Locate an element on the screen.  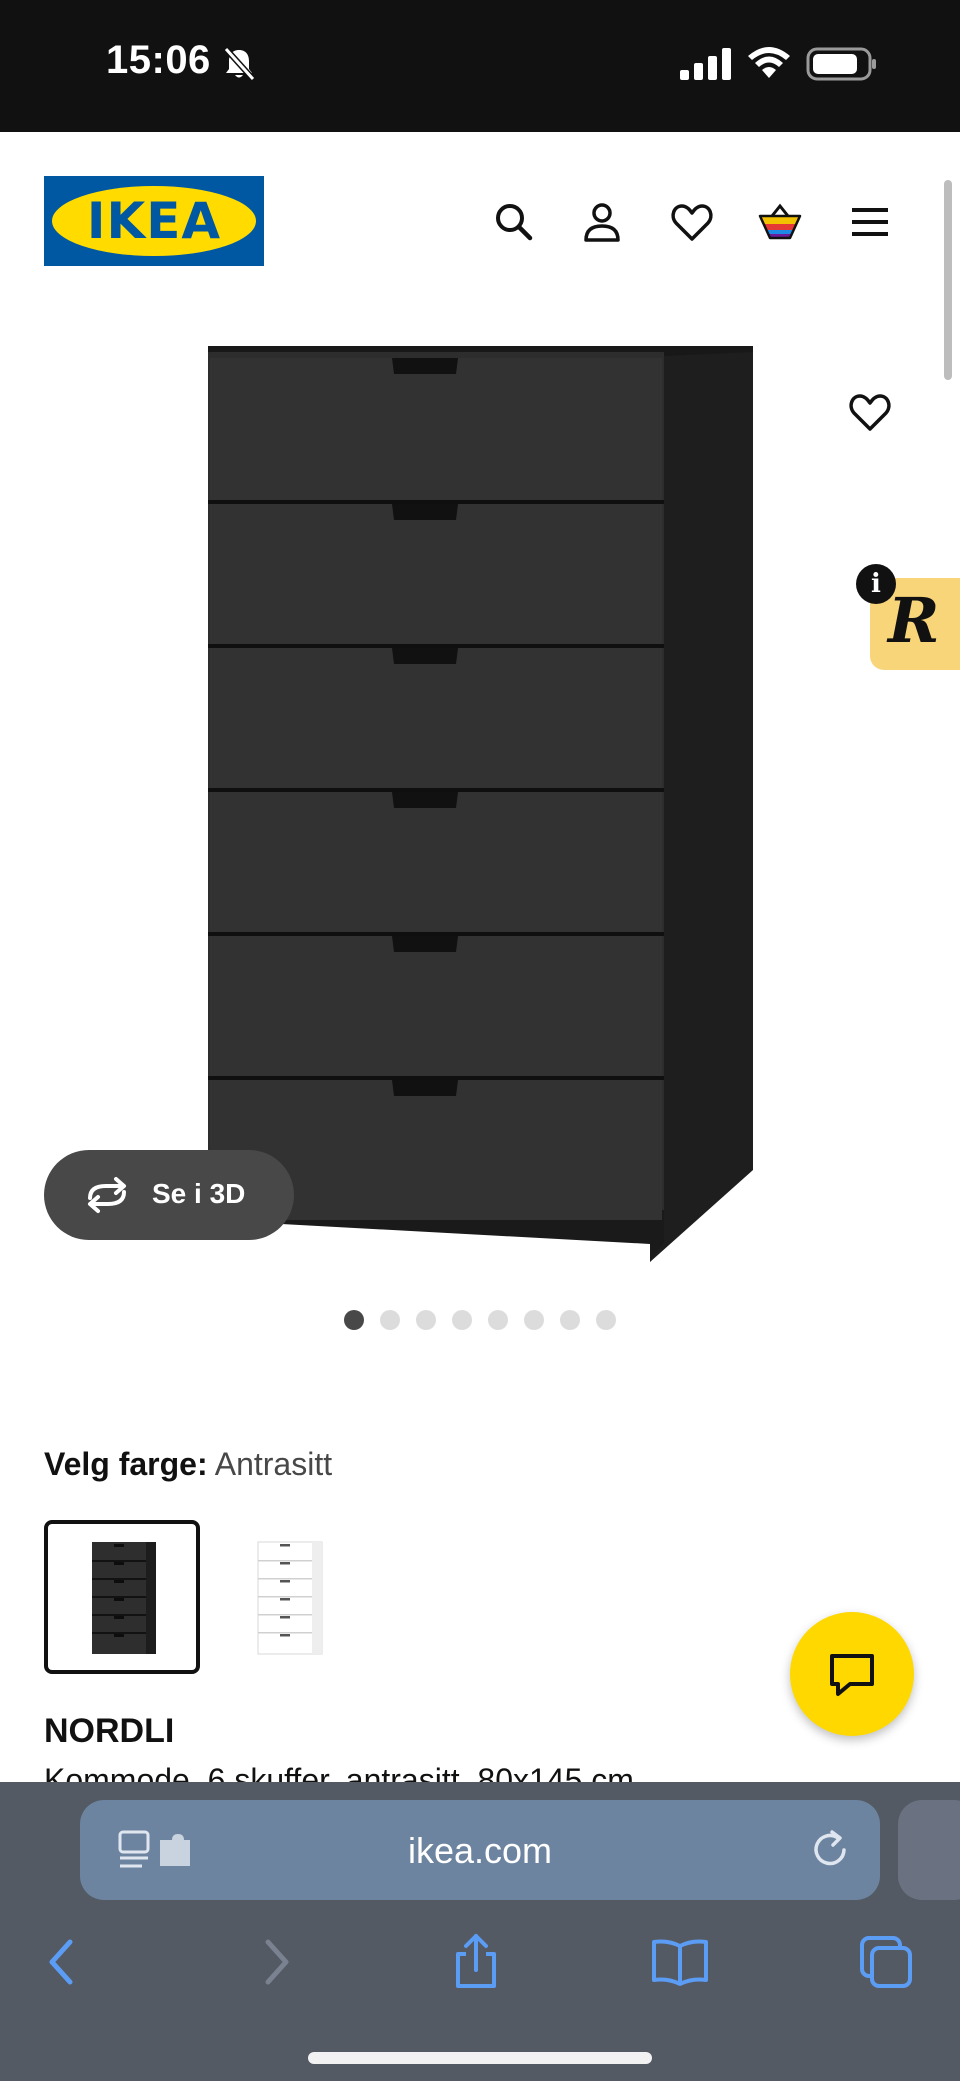
extension-logo-icon: R is located at coordinates (914, 620).